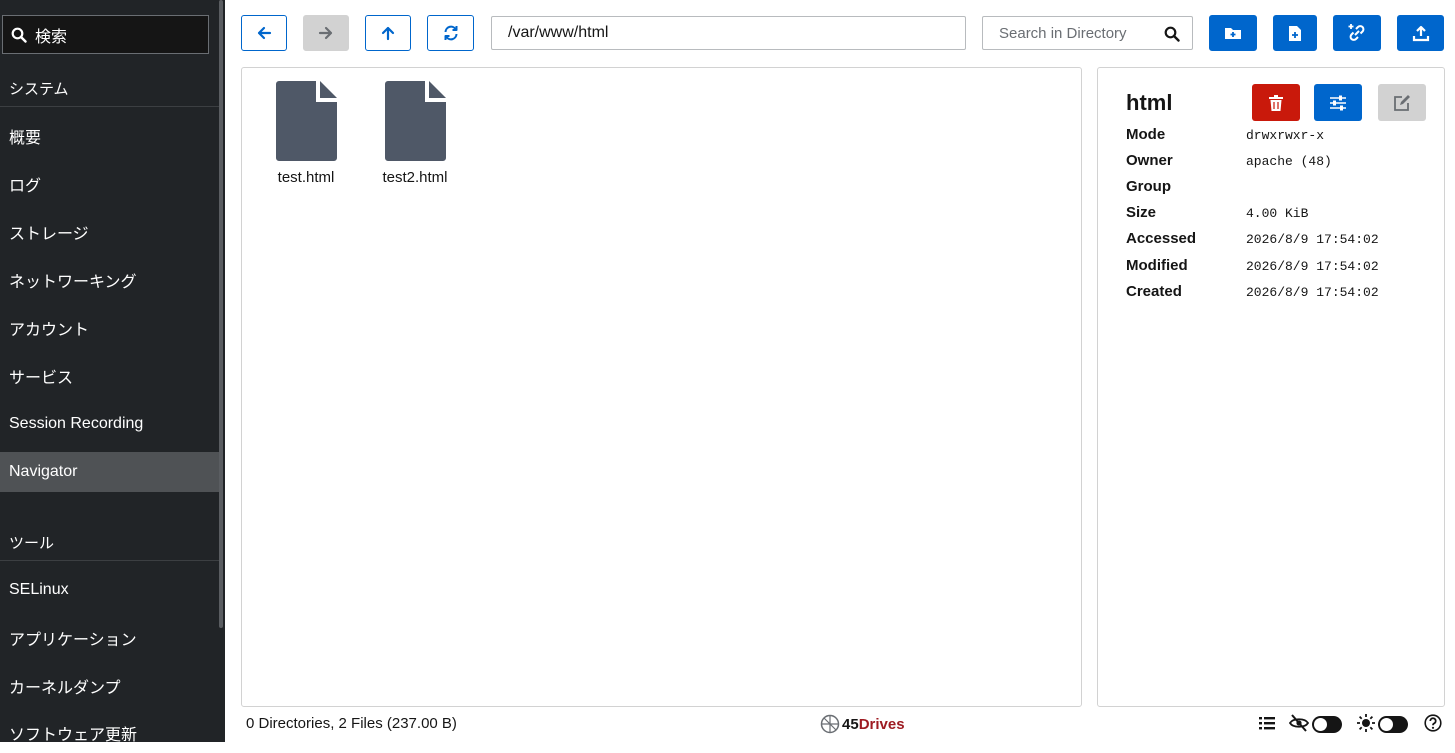  I want to click on sidebar-item-selinux: SELinux, so click(111, 590).